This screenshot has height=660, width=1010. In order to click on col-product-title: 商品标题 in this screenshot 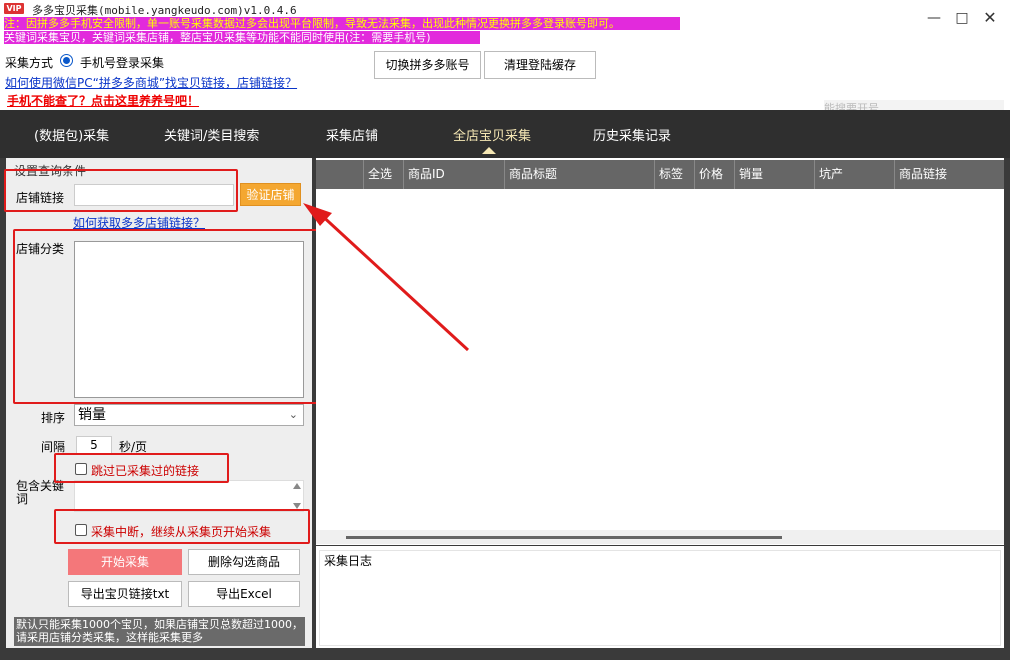, I will do `click(580, 174)`.